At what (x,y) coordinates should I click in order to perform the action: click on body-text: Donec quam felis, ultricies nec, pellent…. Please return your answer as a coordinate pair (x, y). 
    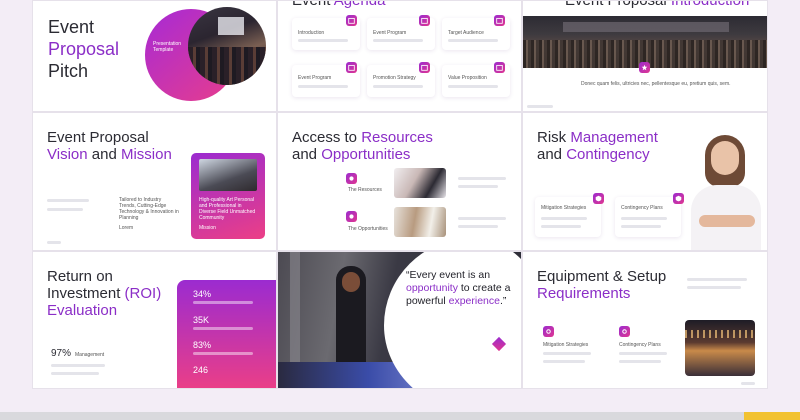
    Looking at the image, I should click on (656, 84).